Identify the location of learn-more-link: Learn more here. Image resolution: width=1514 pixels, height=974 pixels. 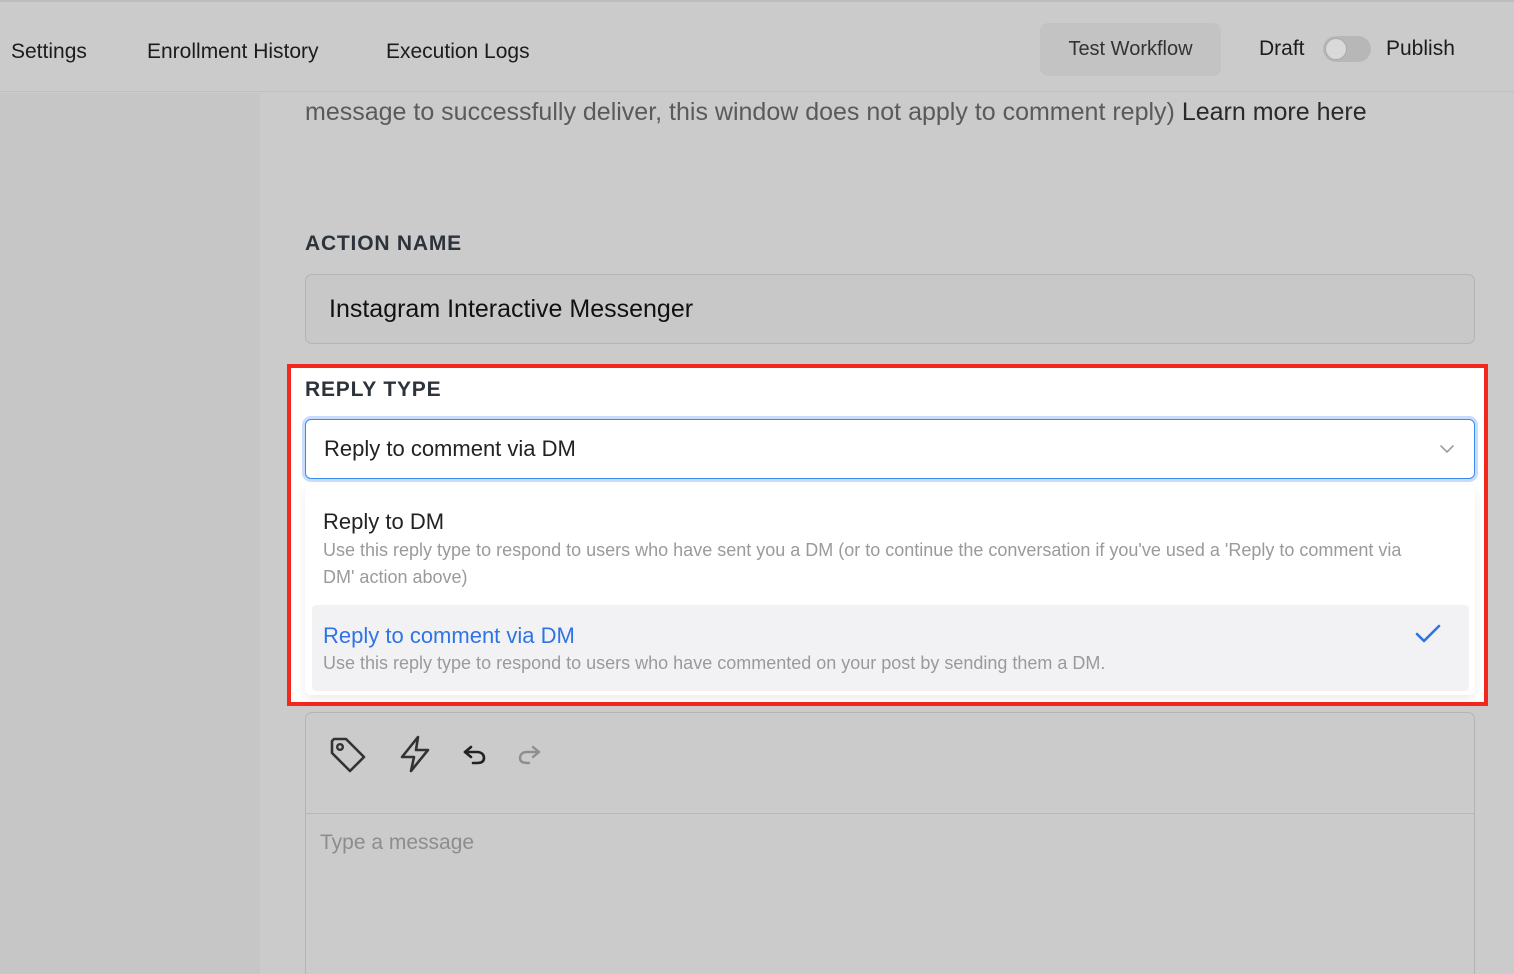
(1274, 112).